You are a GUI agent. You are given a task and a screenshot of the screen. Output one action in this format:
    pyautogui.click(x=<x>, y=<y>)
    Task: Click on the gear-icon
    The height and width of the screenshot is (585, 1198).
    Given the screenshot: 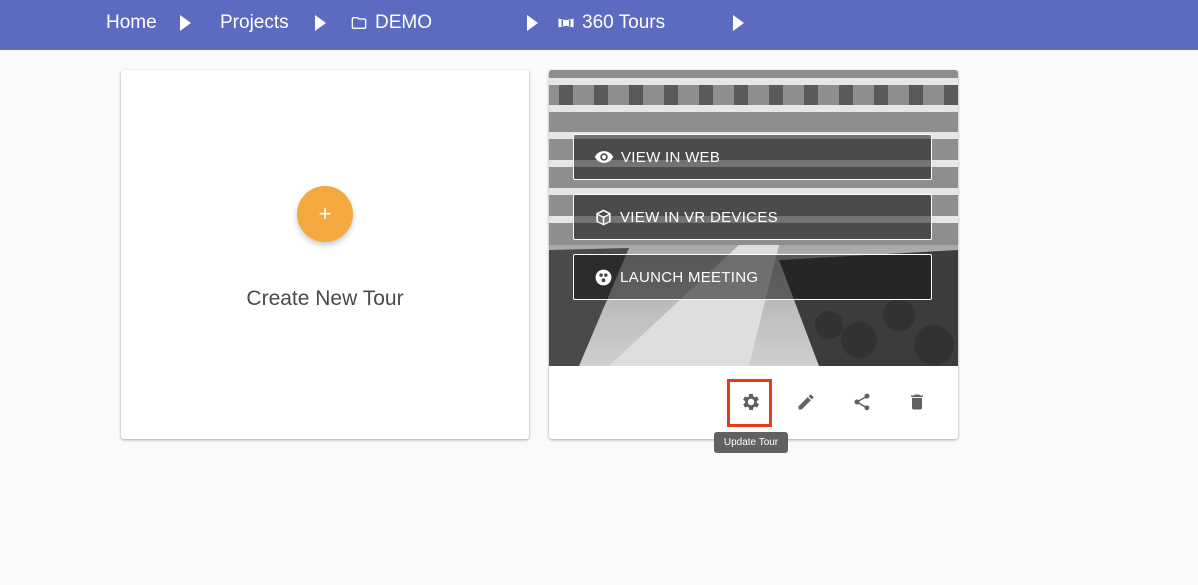 What is the action you would take?
    pyautogui.click(x=751, y=402)
    